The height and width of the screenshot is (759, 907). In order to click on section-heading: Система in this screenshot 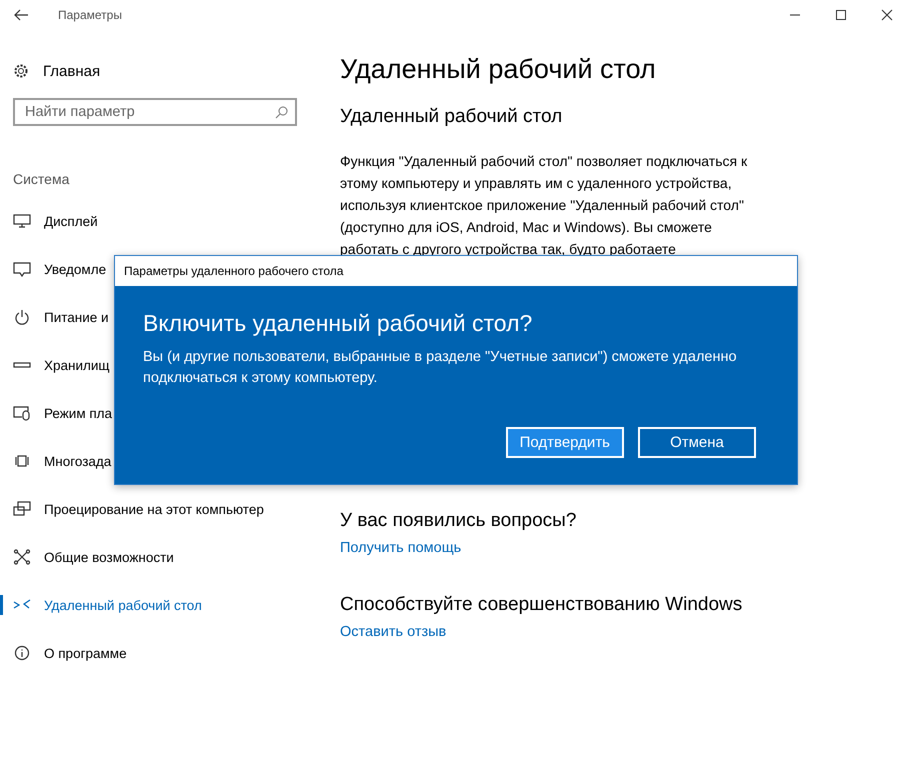, I will do `click(41, 179)`.